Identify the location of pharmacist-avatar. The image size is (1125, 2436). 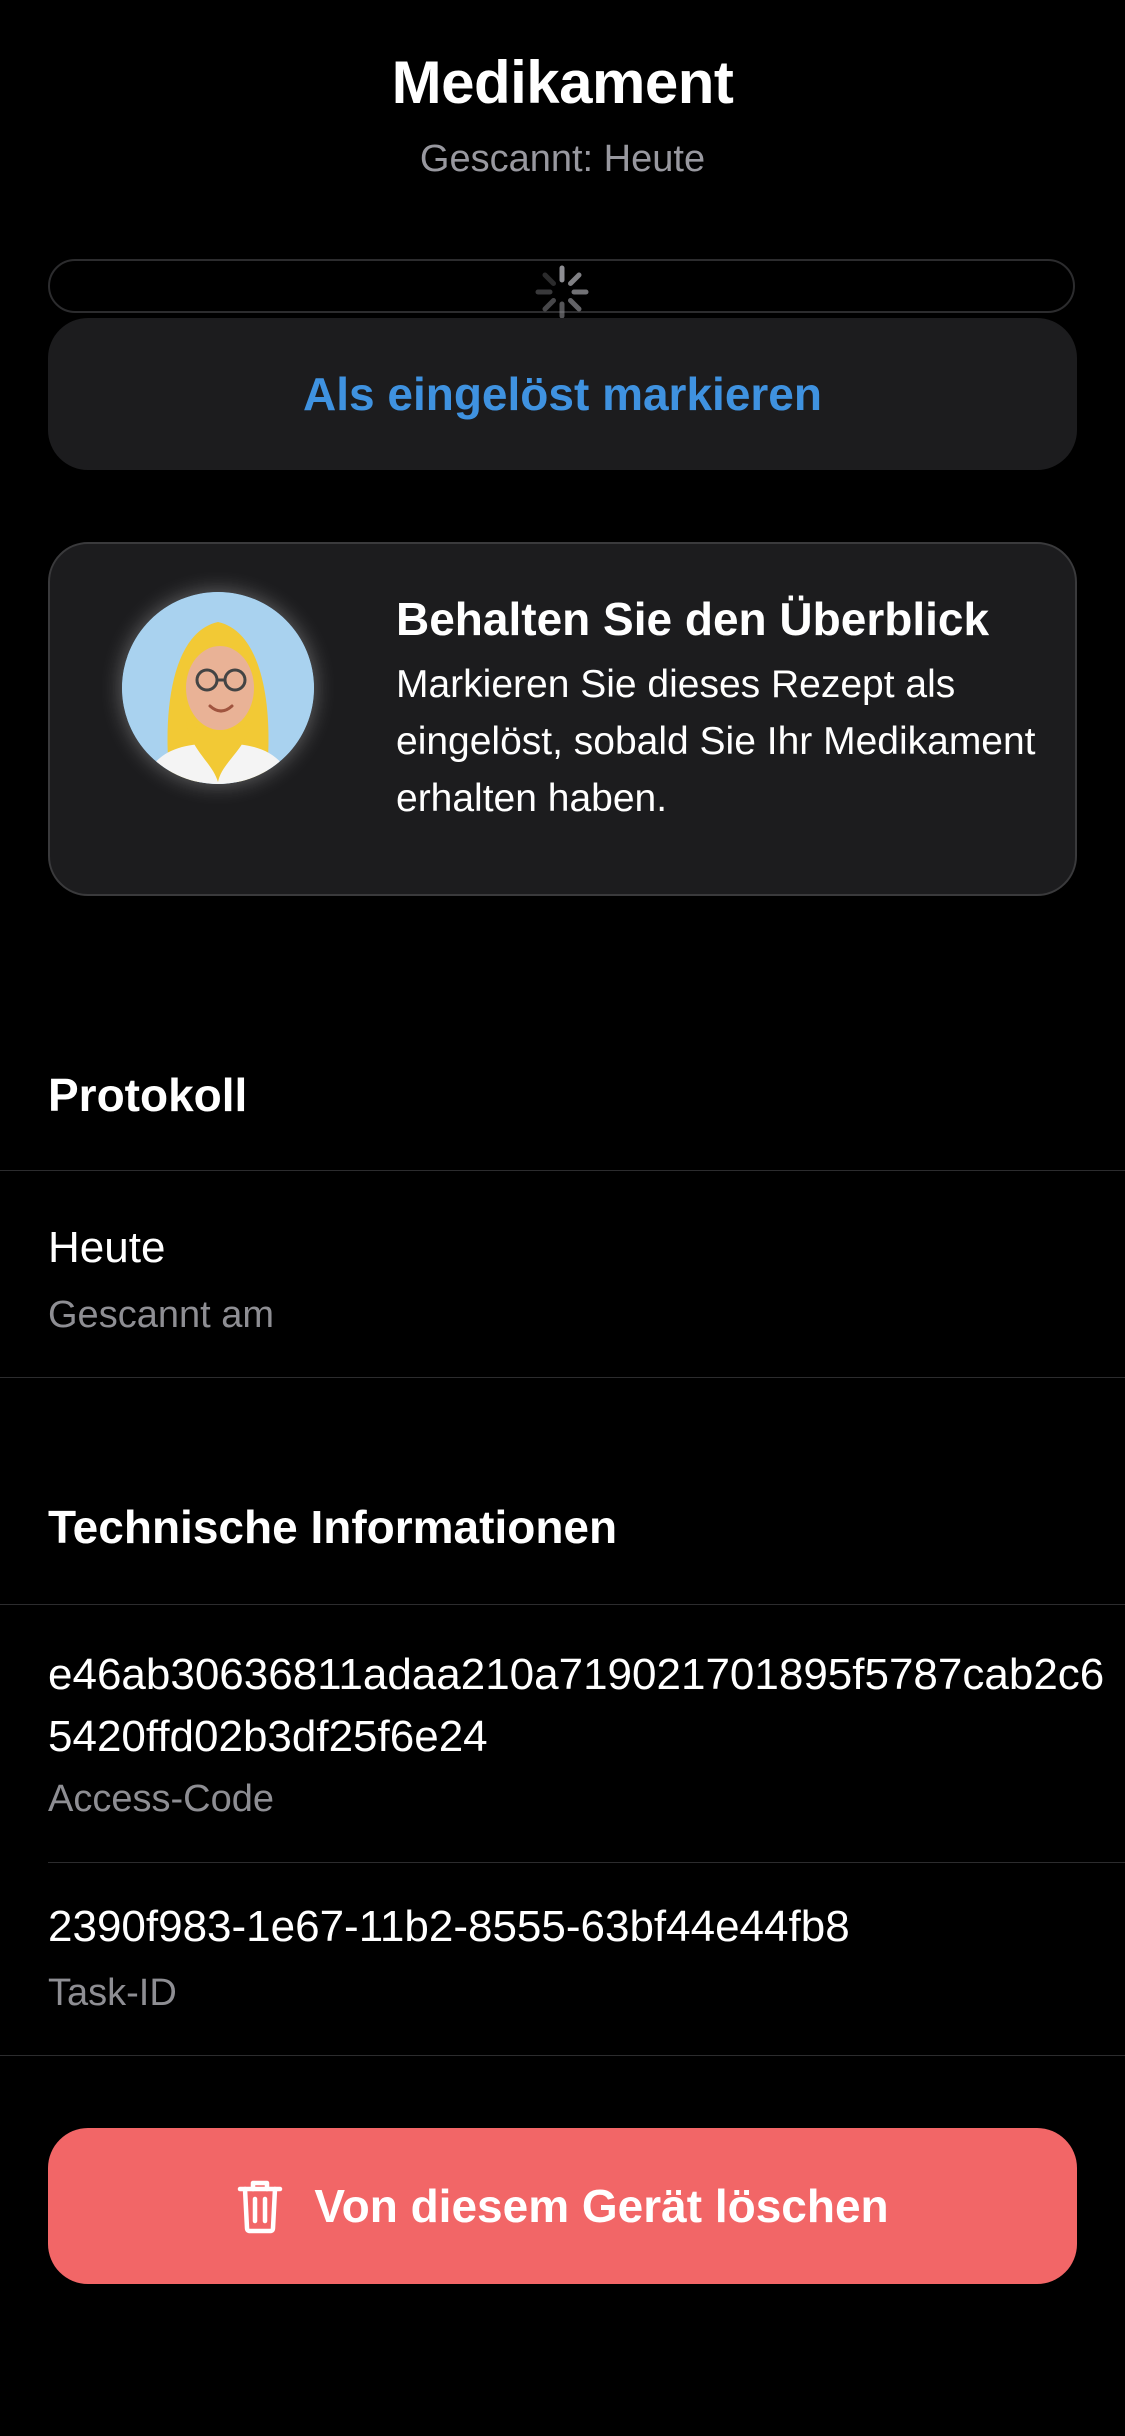
(218, 688).